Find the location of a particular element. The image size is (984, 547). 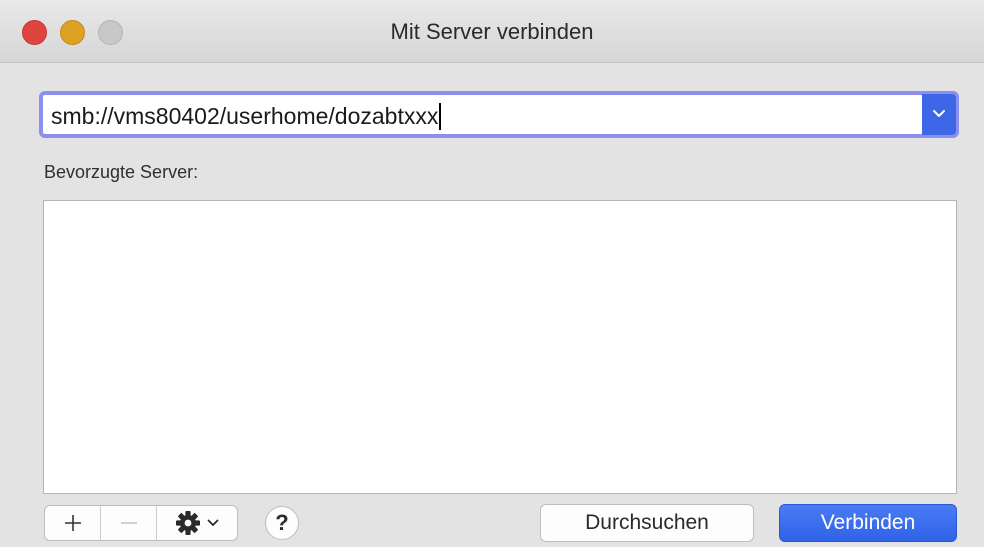

favorite-servers-label: Bevorzugte Server: is located at coordinates (121, 172).